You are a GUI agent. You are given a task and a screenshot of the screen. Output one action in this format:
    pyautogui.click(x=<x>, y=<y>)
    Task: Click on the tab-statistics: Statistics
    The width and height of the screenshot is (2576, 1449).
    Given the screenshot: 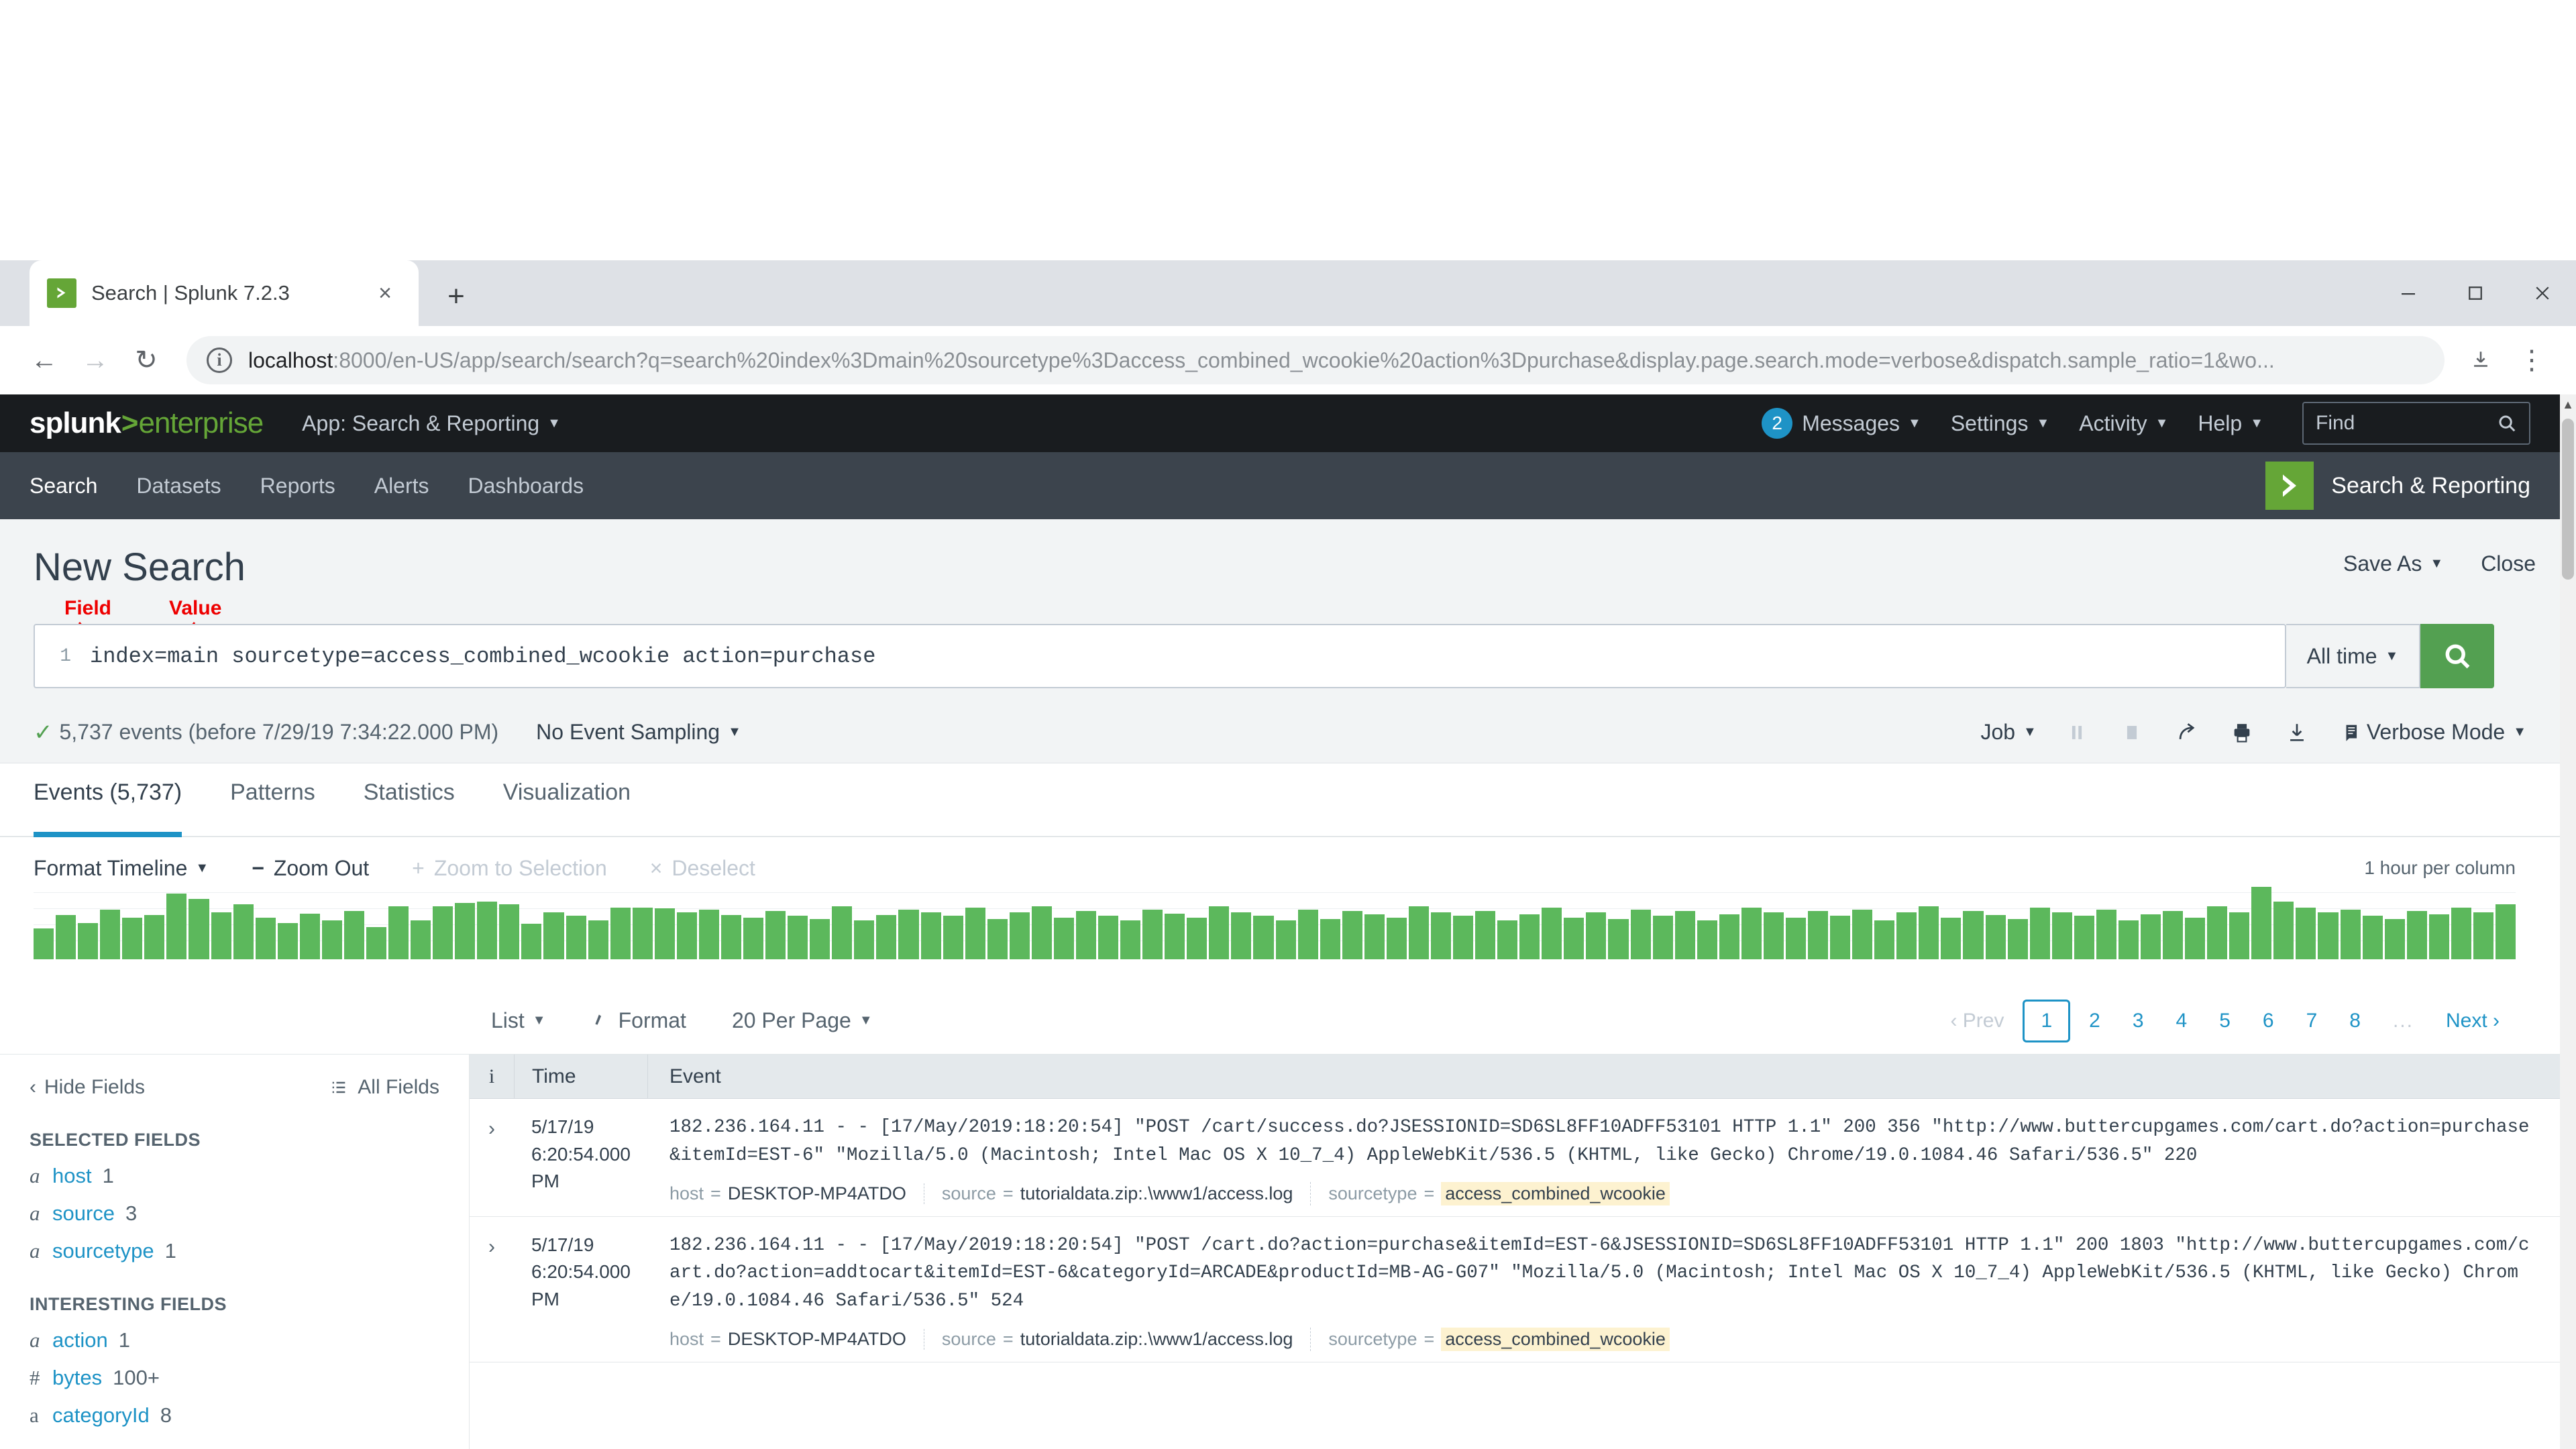 What is the action you would take?
    pyautogui.click(x=409, y=800)
    